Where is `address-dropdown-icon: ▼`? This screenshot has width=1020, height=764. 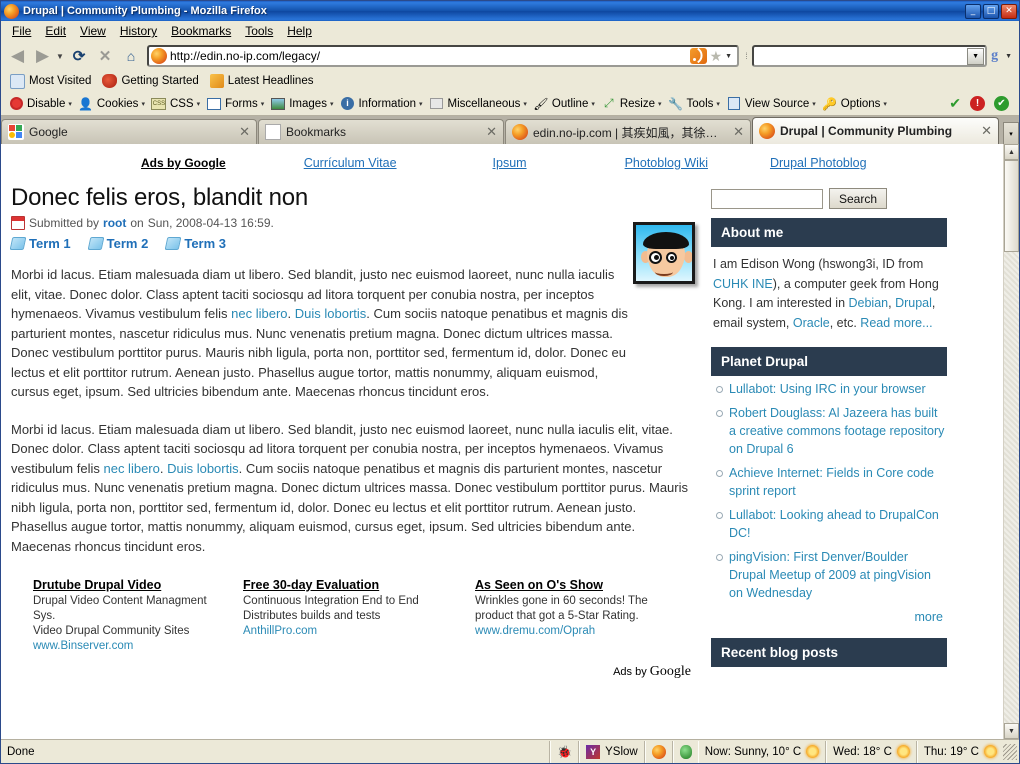
address-dropdown-icon: ▼ is located at coordinates (728, 56).